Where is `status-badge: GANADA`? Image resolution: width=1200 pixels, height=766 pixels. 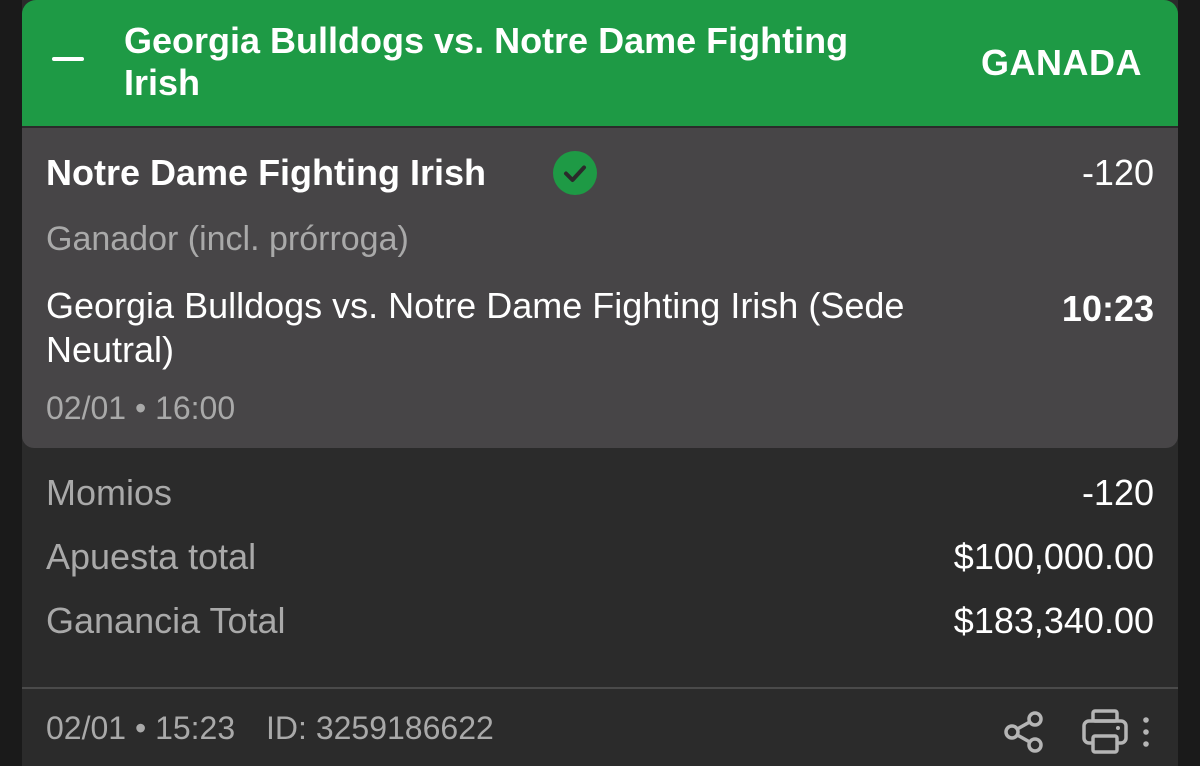
status-badge: GANADA is located at coordinates (1061, 62).